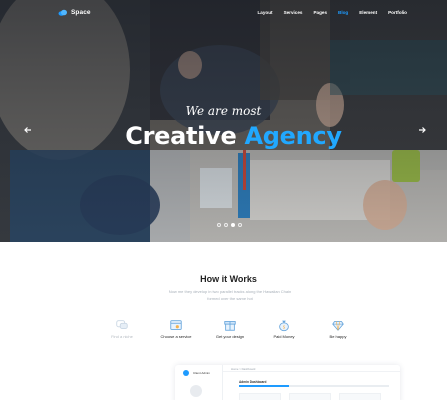 The image size is (447, 400). What do you see at coordinates (176, 325) in the screenshot?
I see `browser-icon` at bounding box center [176, 325].